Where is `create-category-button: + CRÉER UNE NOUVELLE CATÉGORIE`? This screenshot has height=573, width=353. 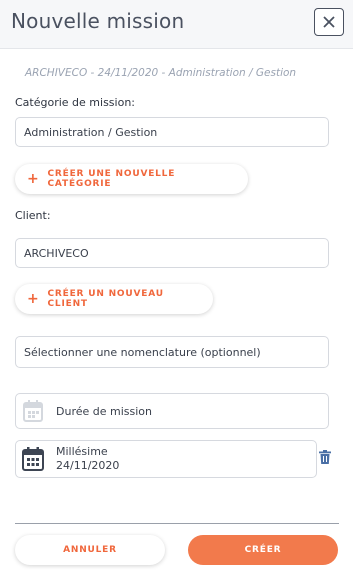 create-category-button: + CRÉER UNE NOUVELLE CATÉGORIE is located at coordinates (131, 179).